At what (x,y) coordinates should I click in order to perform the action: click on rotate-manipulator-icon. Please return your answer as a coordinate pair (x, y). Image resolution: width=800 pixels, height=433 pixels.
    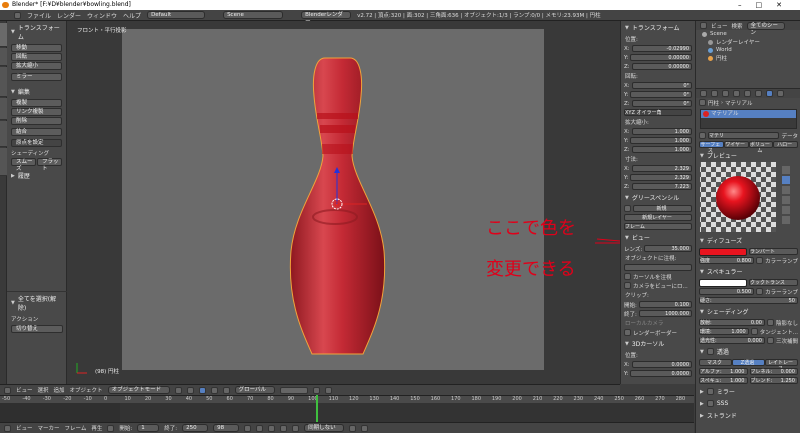
    Looking at the image, I should click on (226, 390).